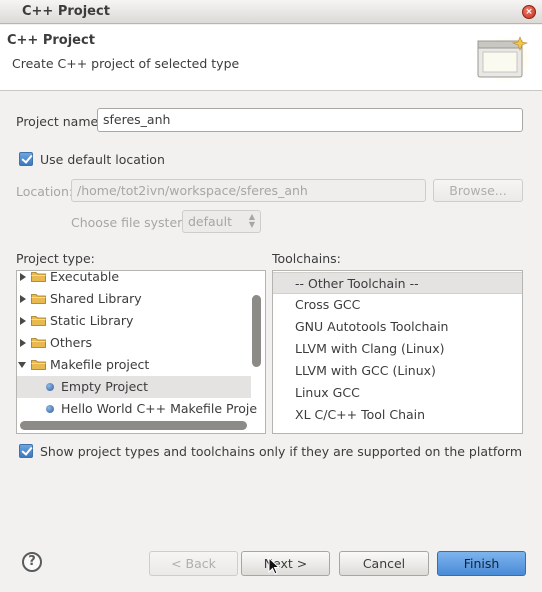  What do you see at coordinates (96, 298) in the screenshot?
I see `tree-item-label: Shared Library` at bounding box center [96, 298].